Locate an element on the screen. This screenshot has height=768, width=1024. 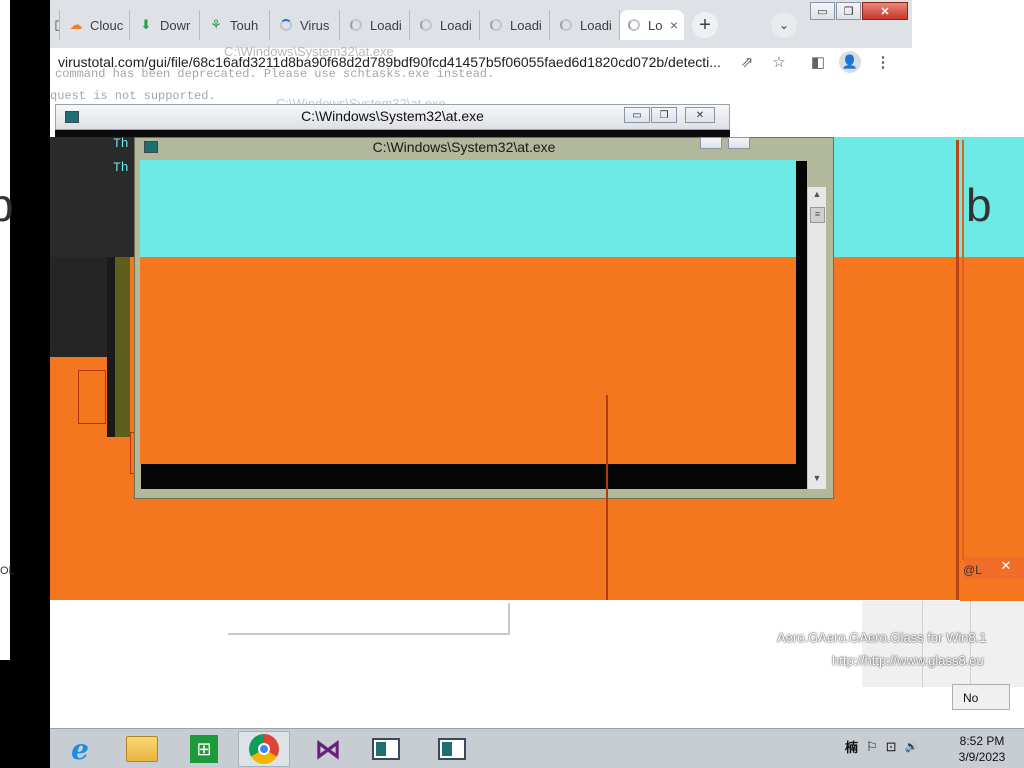
left-black-corner is located at coordinates (25, 714).